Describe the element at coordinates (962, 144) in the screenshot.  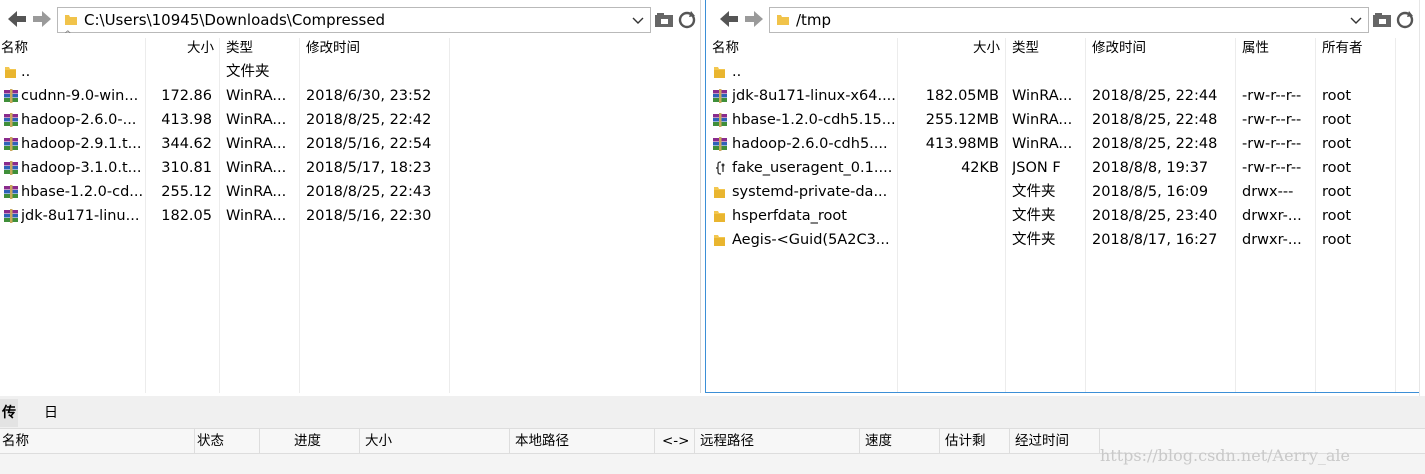
I see `file-size: 413.98MB` at that location.